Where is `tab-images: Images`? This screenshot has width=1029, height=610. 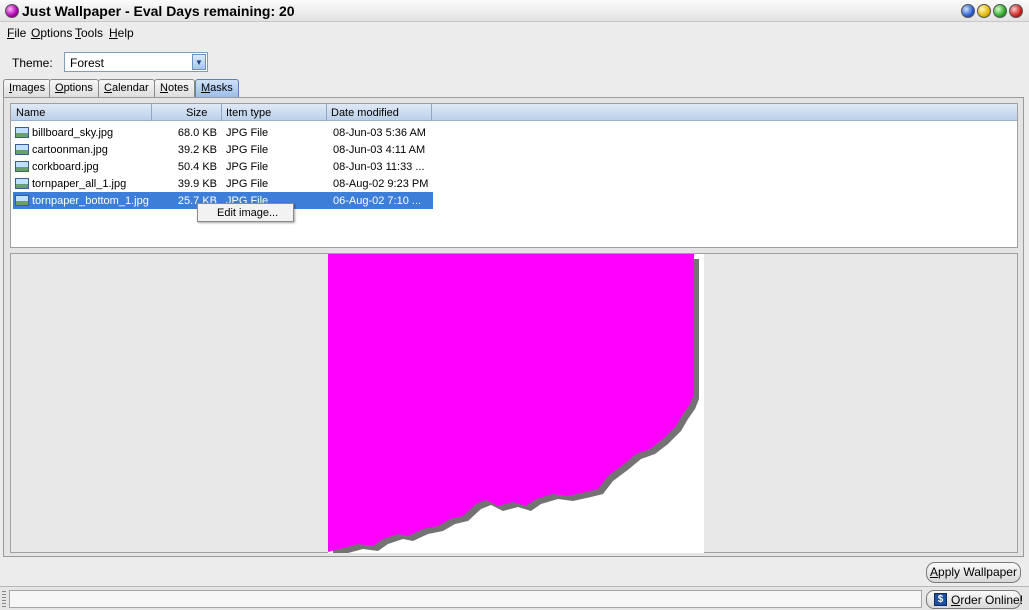 tab-images: Images is located at coordinates (27, 88).